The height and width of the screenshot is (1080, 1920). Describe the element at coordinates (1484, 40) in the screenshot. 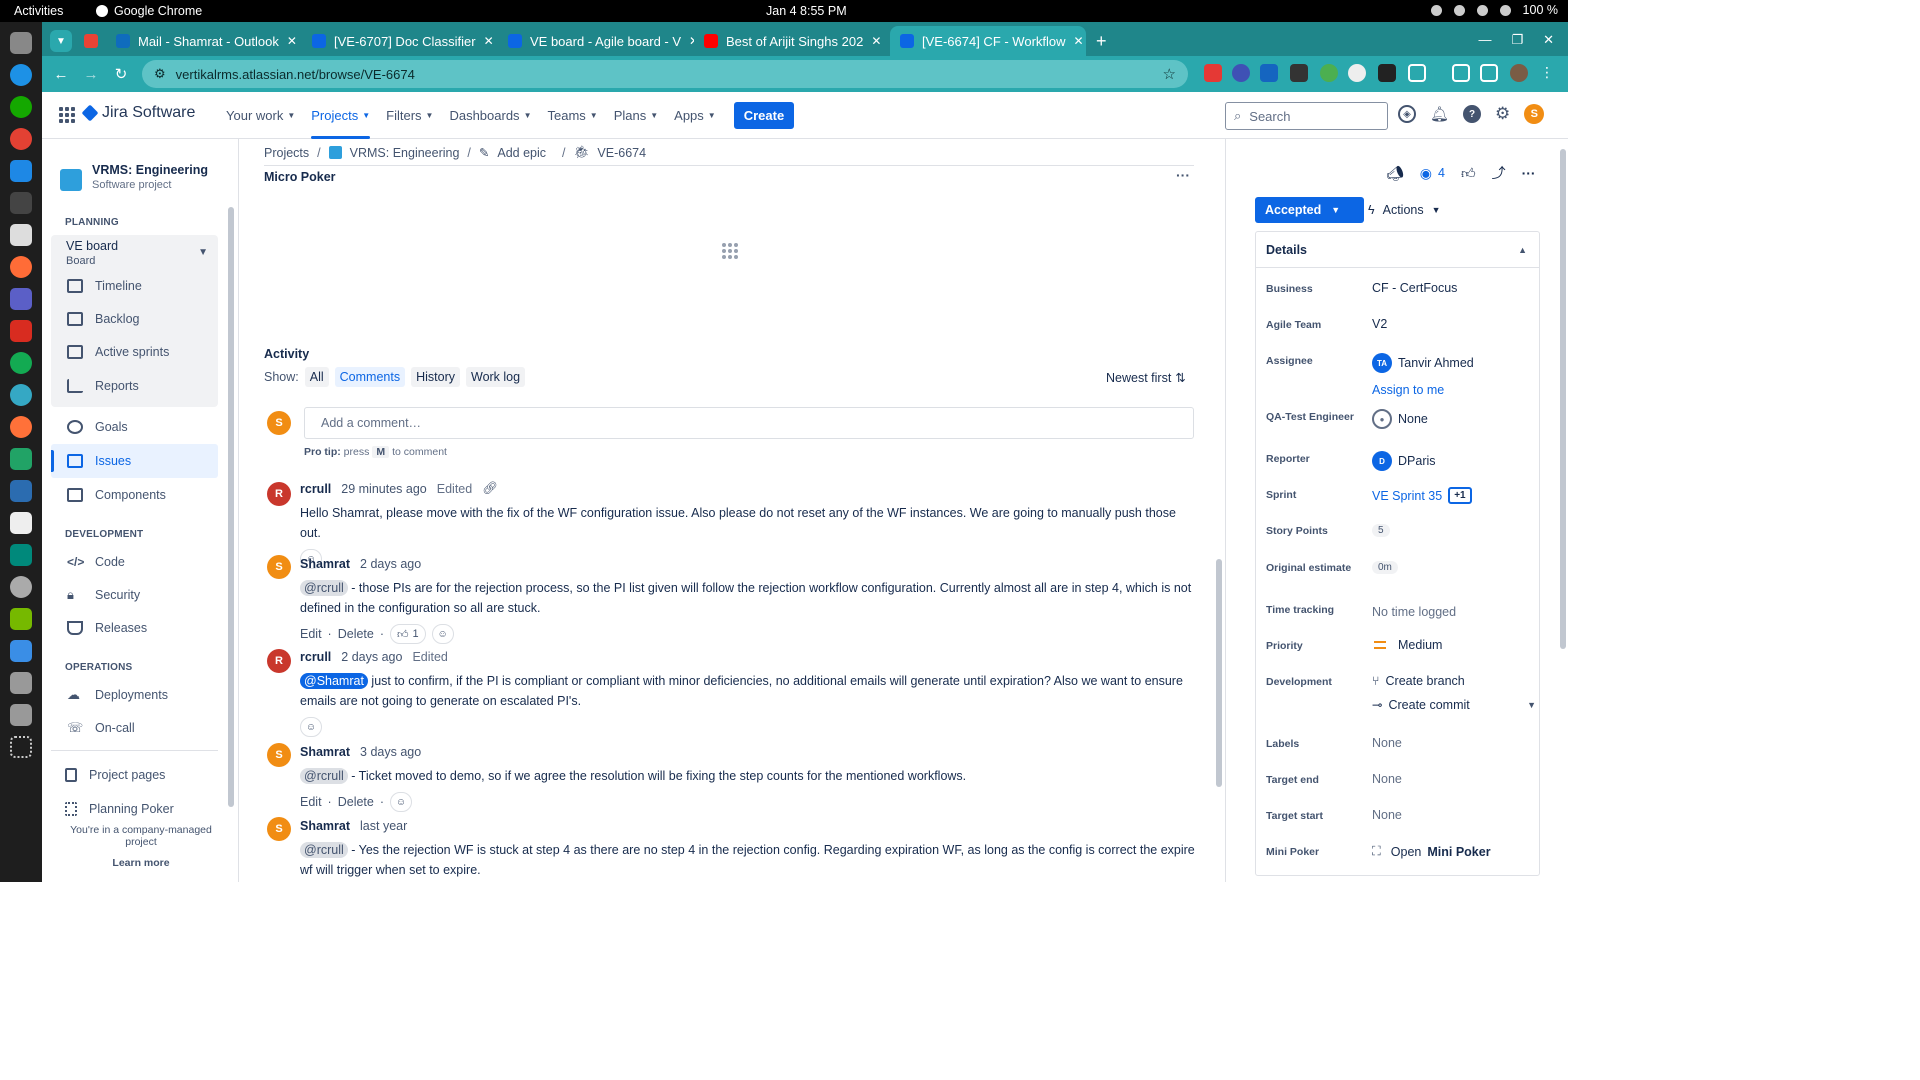

I see `minimize-icon: —` at that location.